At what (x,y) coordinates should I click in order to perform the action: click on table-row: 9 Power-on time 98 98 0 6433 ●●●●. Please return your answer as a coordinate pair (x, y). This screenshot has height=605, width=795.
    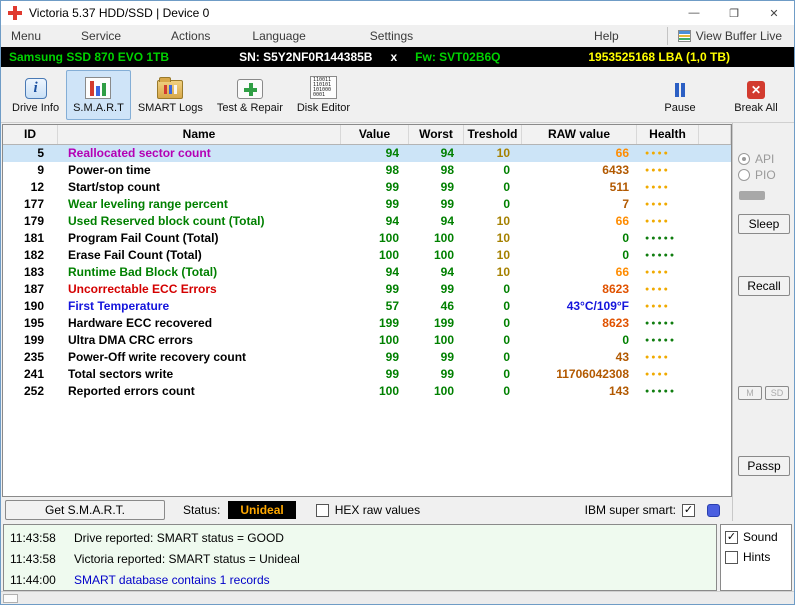
    Looking at the image, I should click on (367, 170).